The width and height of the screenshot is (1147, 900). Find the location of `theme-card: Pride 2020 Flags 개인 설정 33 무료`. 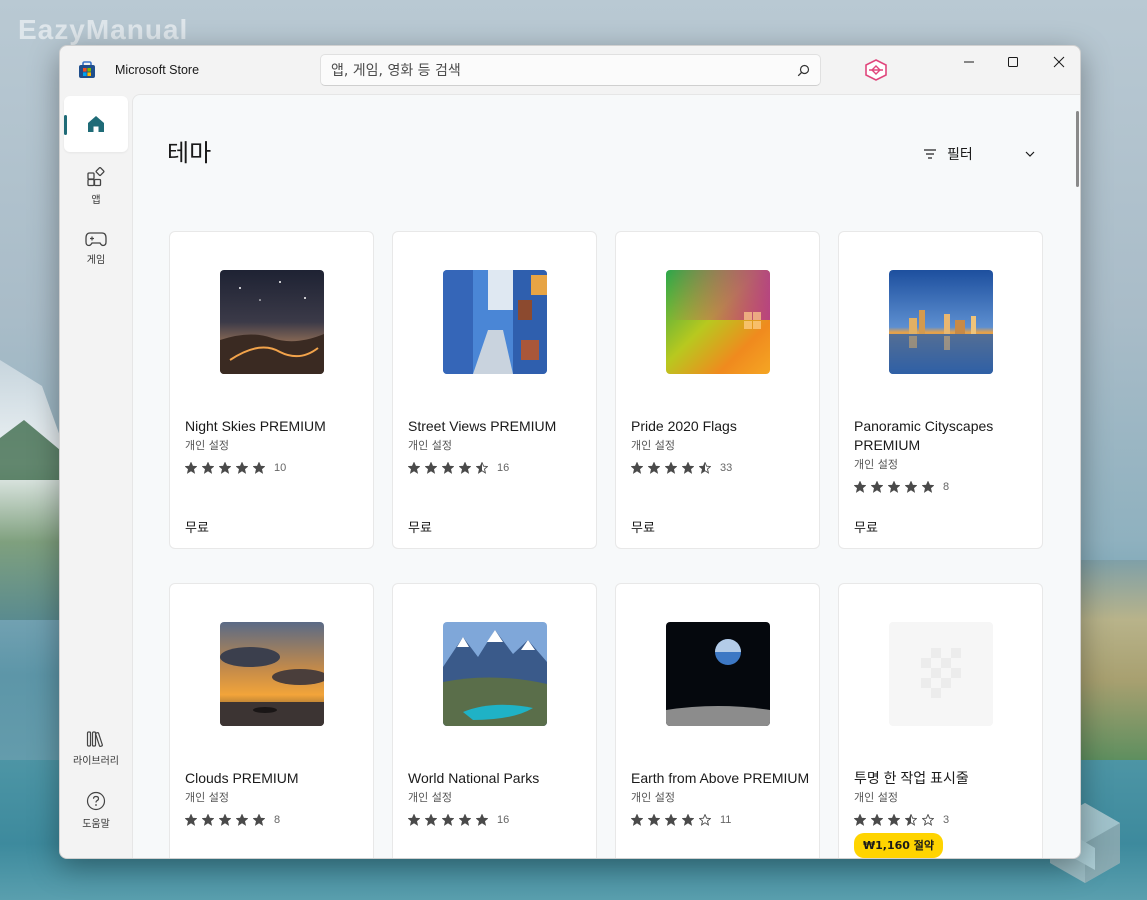

theme-card: Pride 2020 Flags 개인 설정 33 무료 is located at coordinates (717, 390).